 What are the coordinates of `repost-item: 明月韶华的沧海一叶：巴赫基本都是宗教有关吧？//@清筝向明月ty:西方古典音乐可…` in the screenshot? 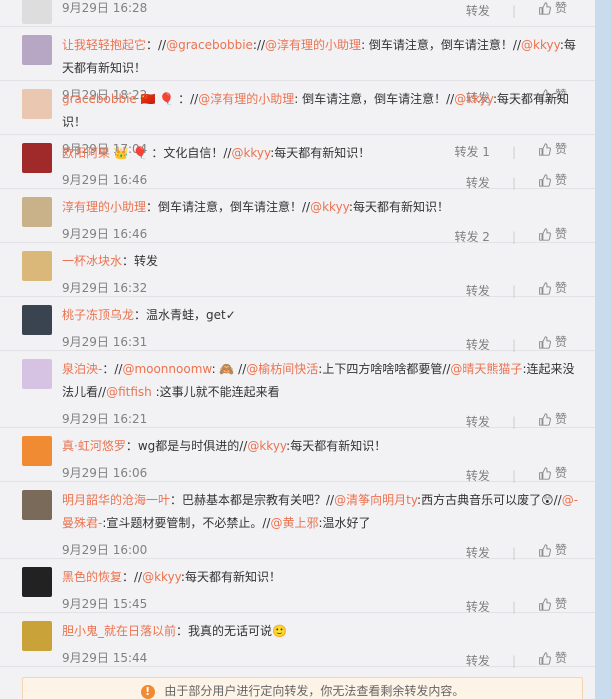 It's located at (297, 521).